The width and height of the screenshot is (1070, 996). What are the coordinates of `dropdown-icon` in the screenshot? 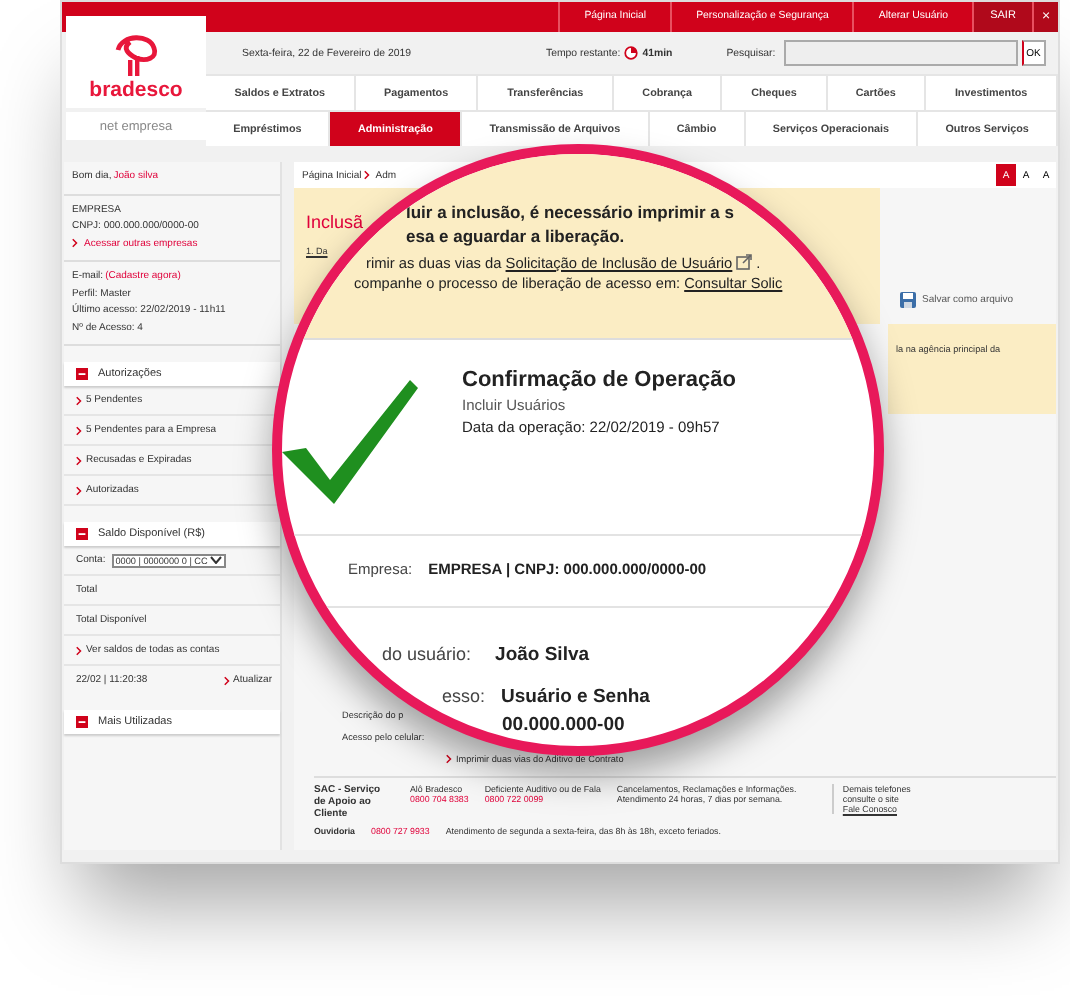 It's located at (215, 560).